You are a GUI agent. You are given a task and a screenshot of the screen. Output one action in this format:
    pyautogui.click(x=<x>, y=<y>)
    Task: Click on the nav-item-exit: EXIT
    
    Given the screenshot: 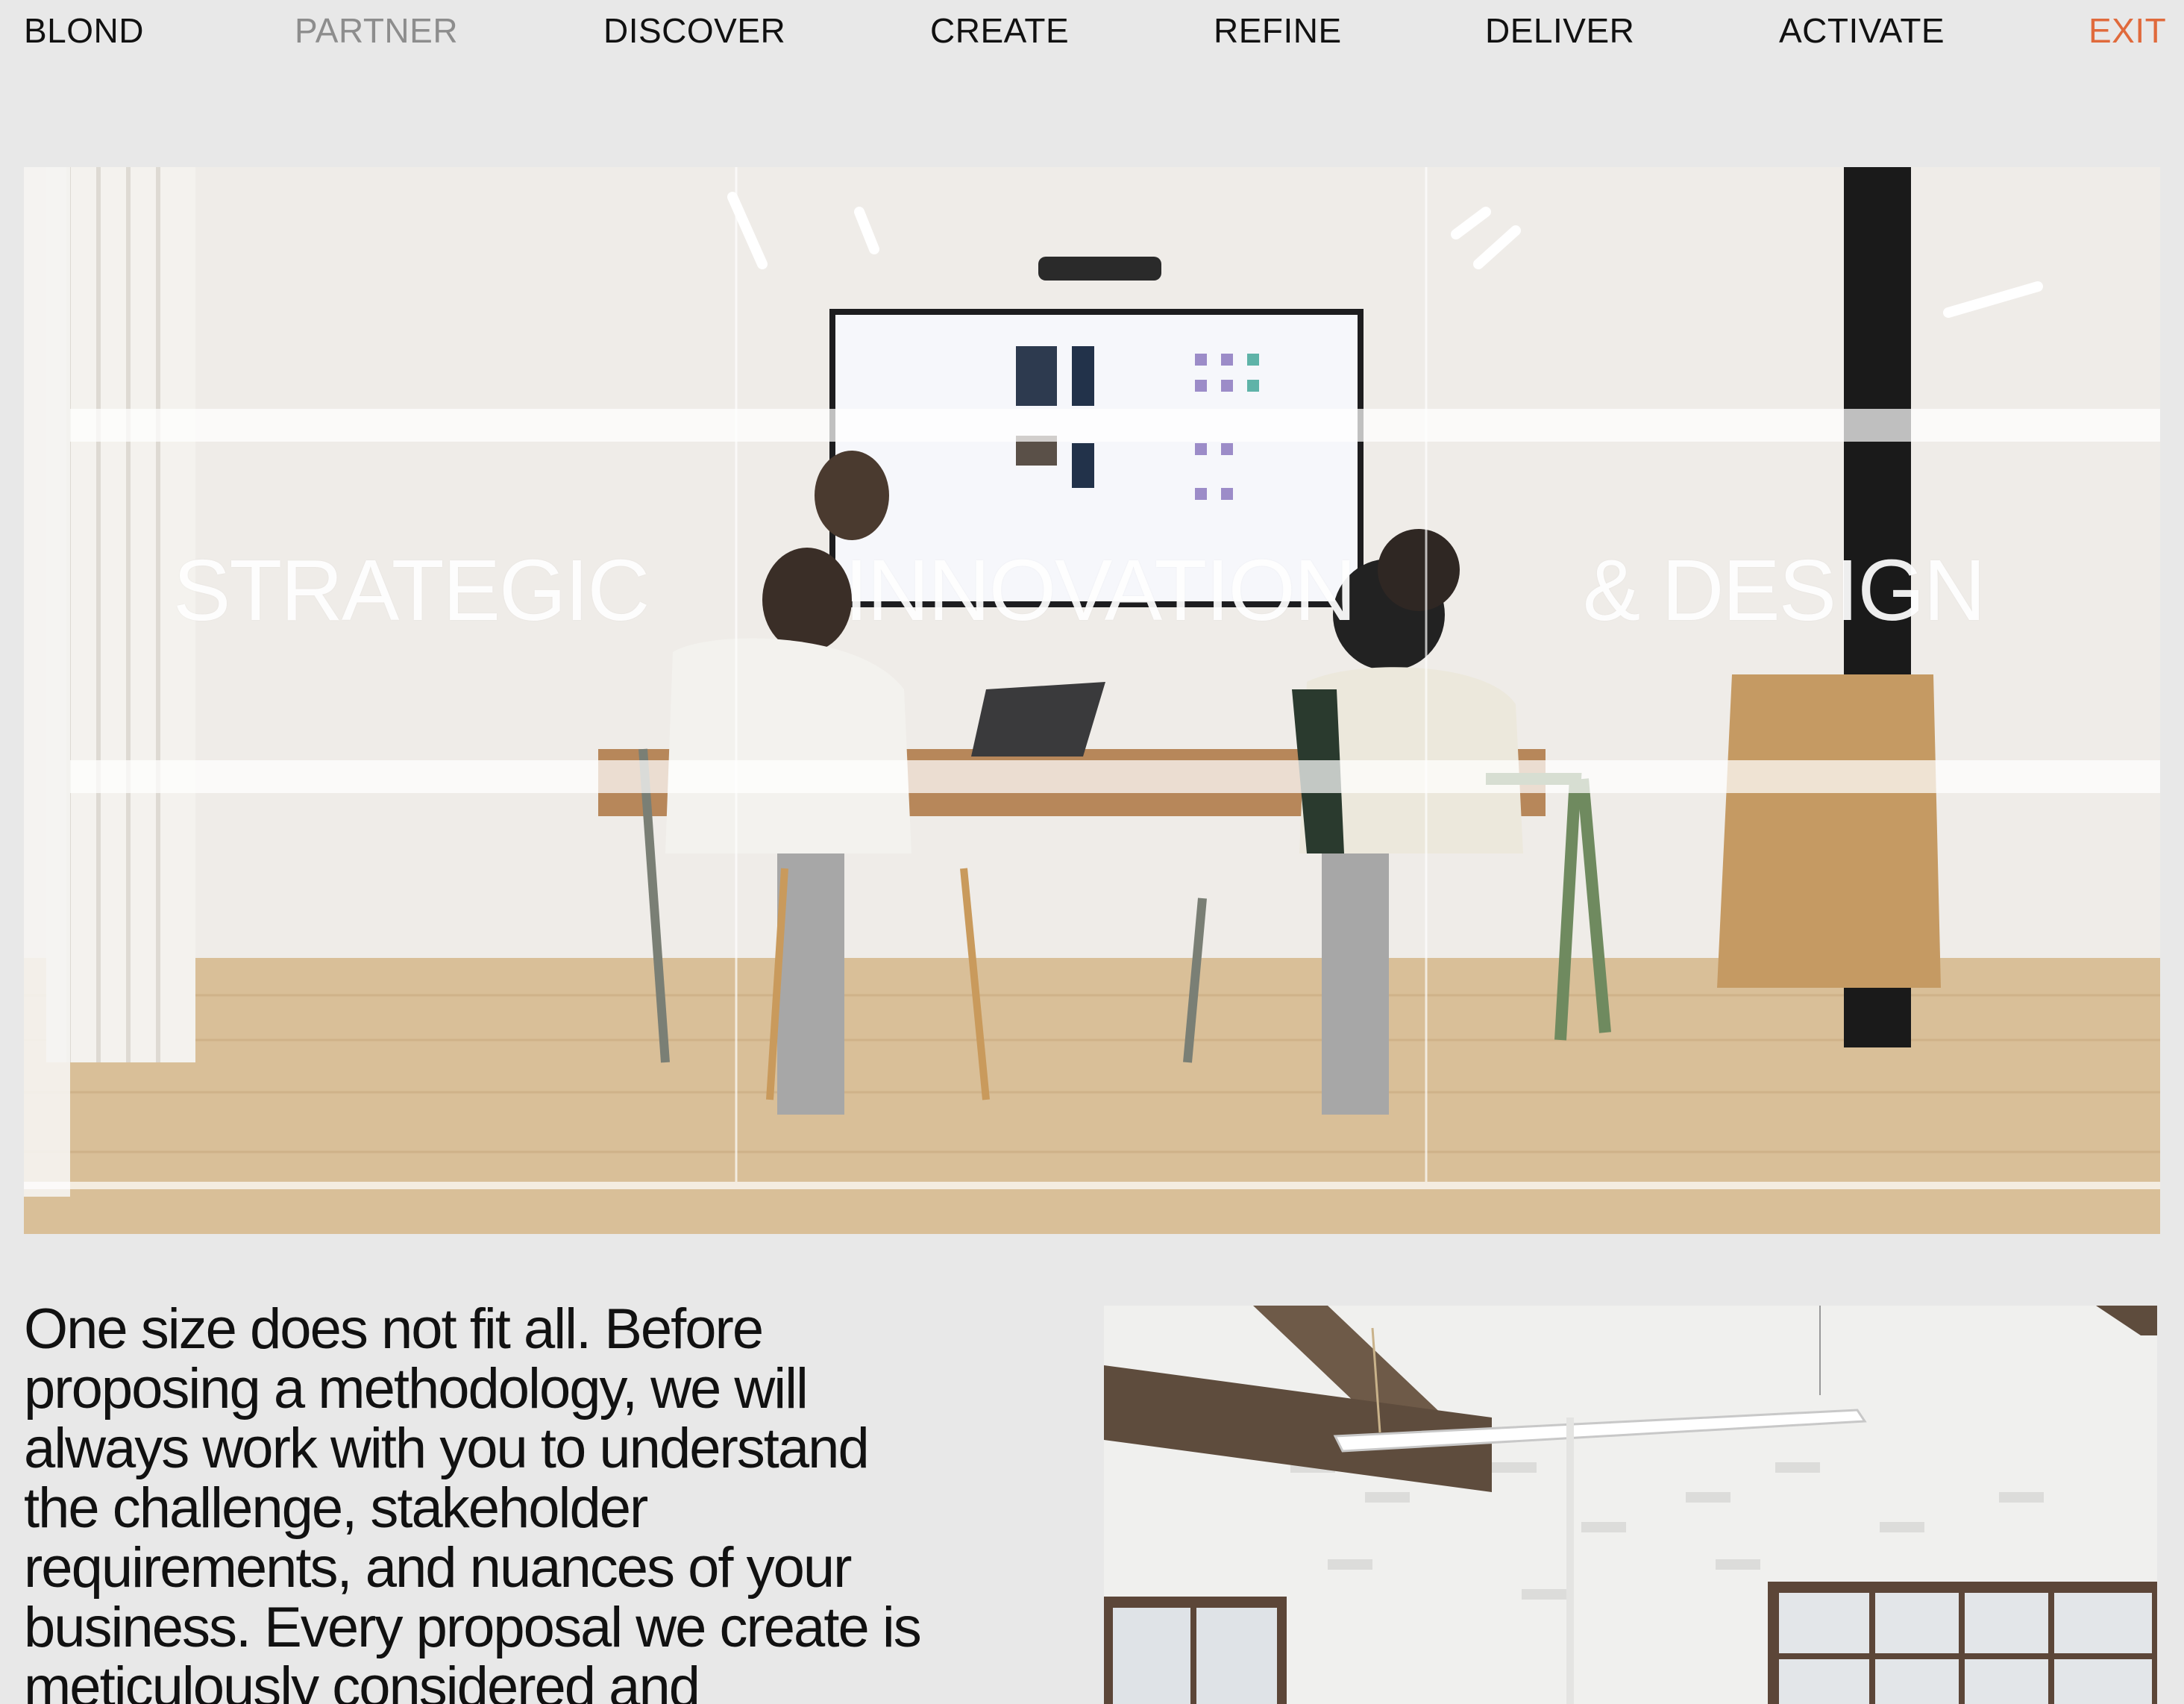 What is the action you would take?
    pyautogui.click(x=2127, y=30)
    